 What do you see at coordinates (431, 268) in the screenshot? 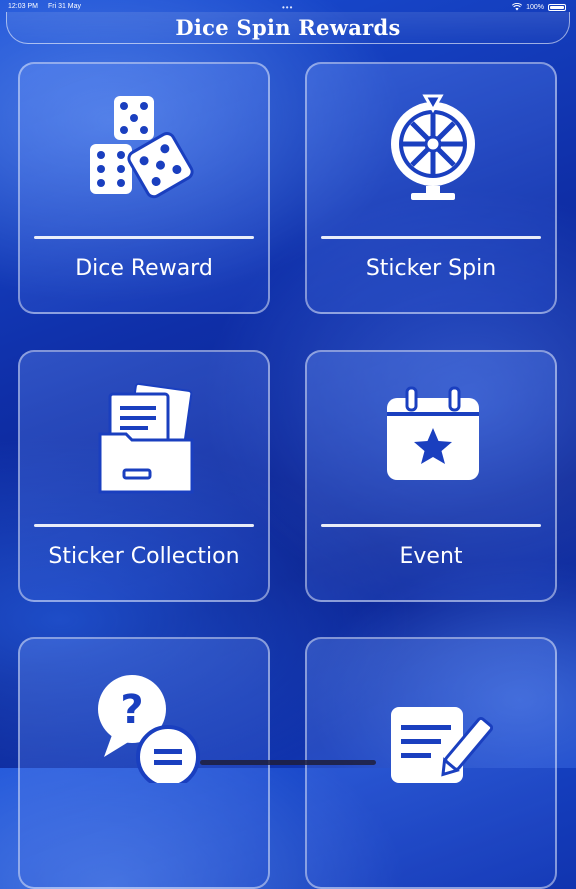
I see `sticker-spin-label: Sticker Spin` at bounding box center [431, 268].